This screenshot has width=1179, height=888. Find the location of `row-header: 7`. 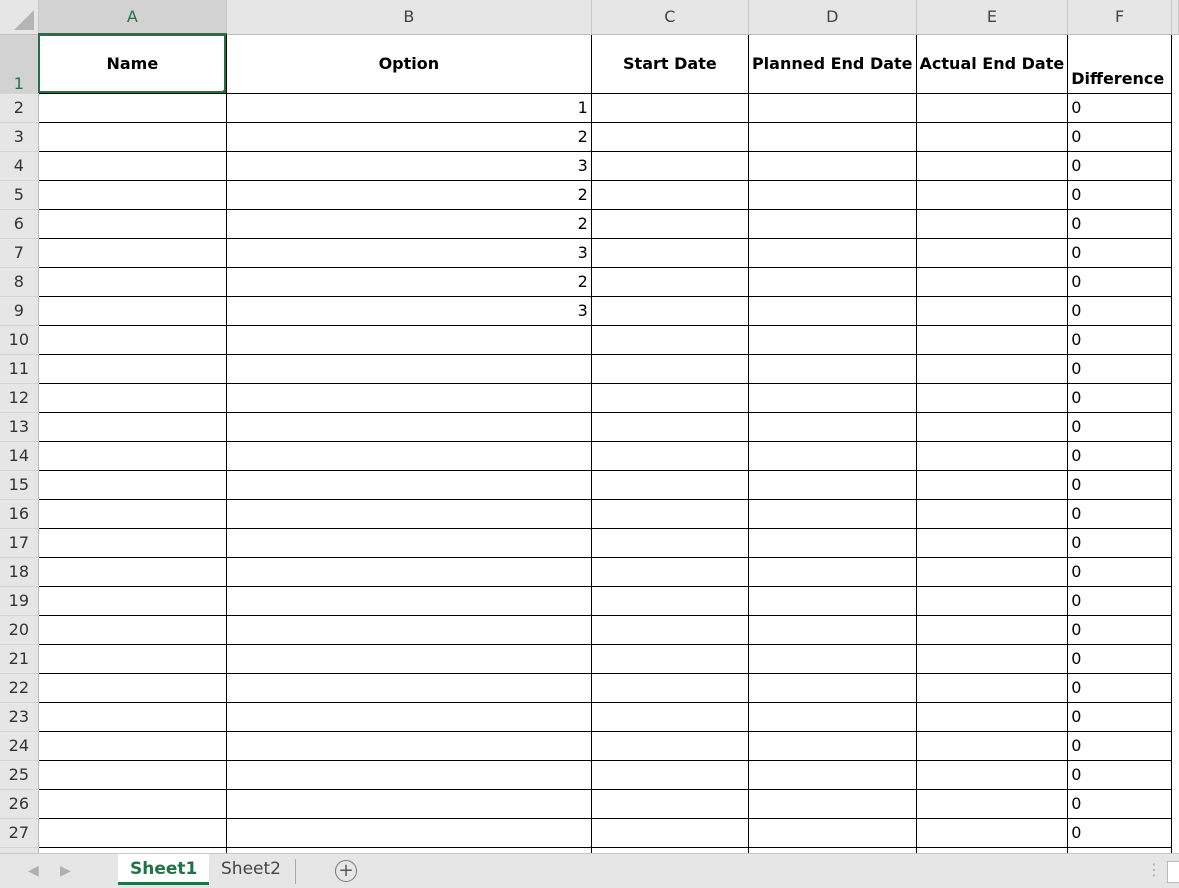

row-header: 7 is located at coordinates (19, 253).